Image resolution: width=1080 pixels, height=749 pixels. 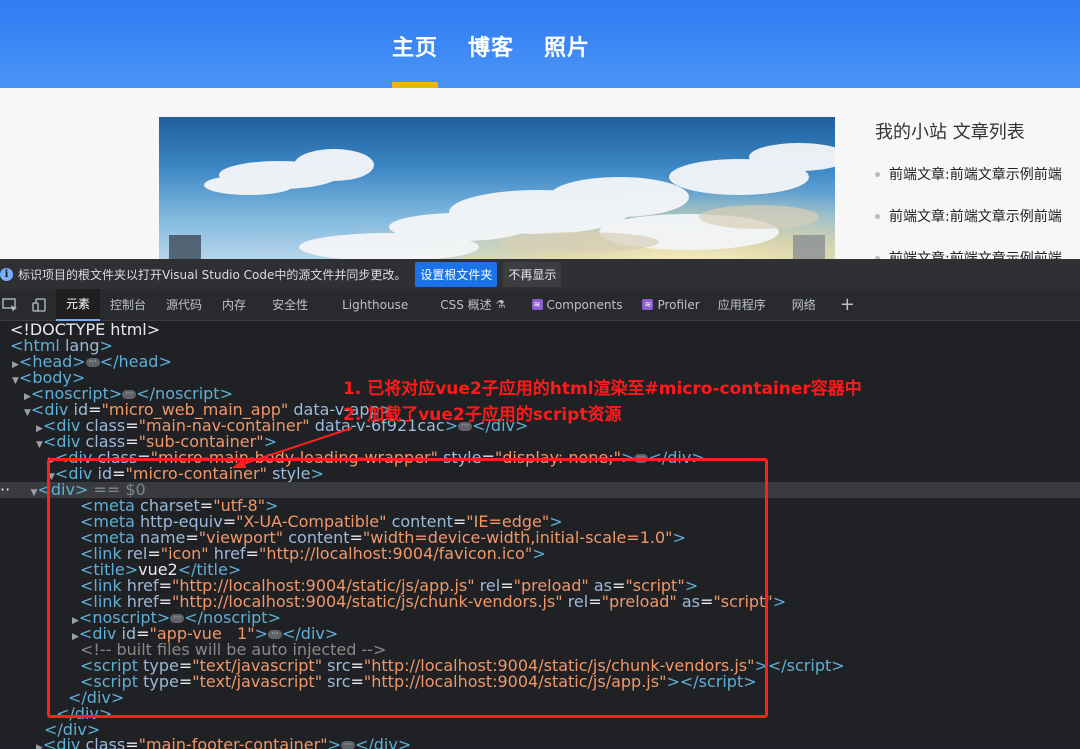 What do you see at coordinates (466, 305) in the screenshot?
I see `tab-label: CSS 概述` at bounding box center [466, 305].